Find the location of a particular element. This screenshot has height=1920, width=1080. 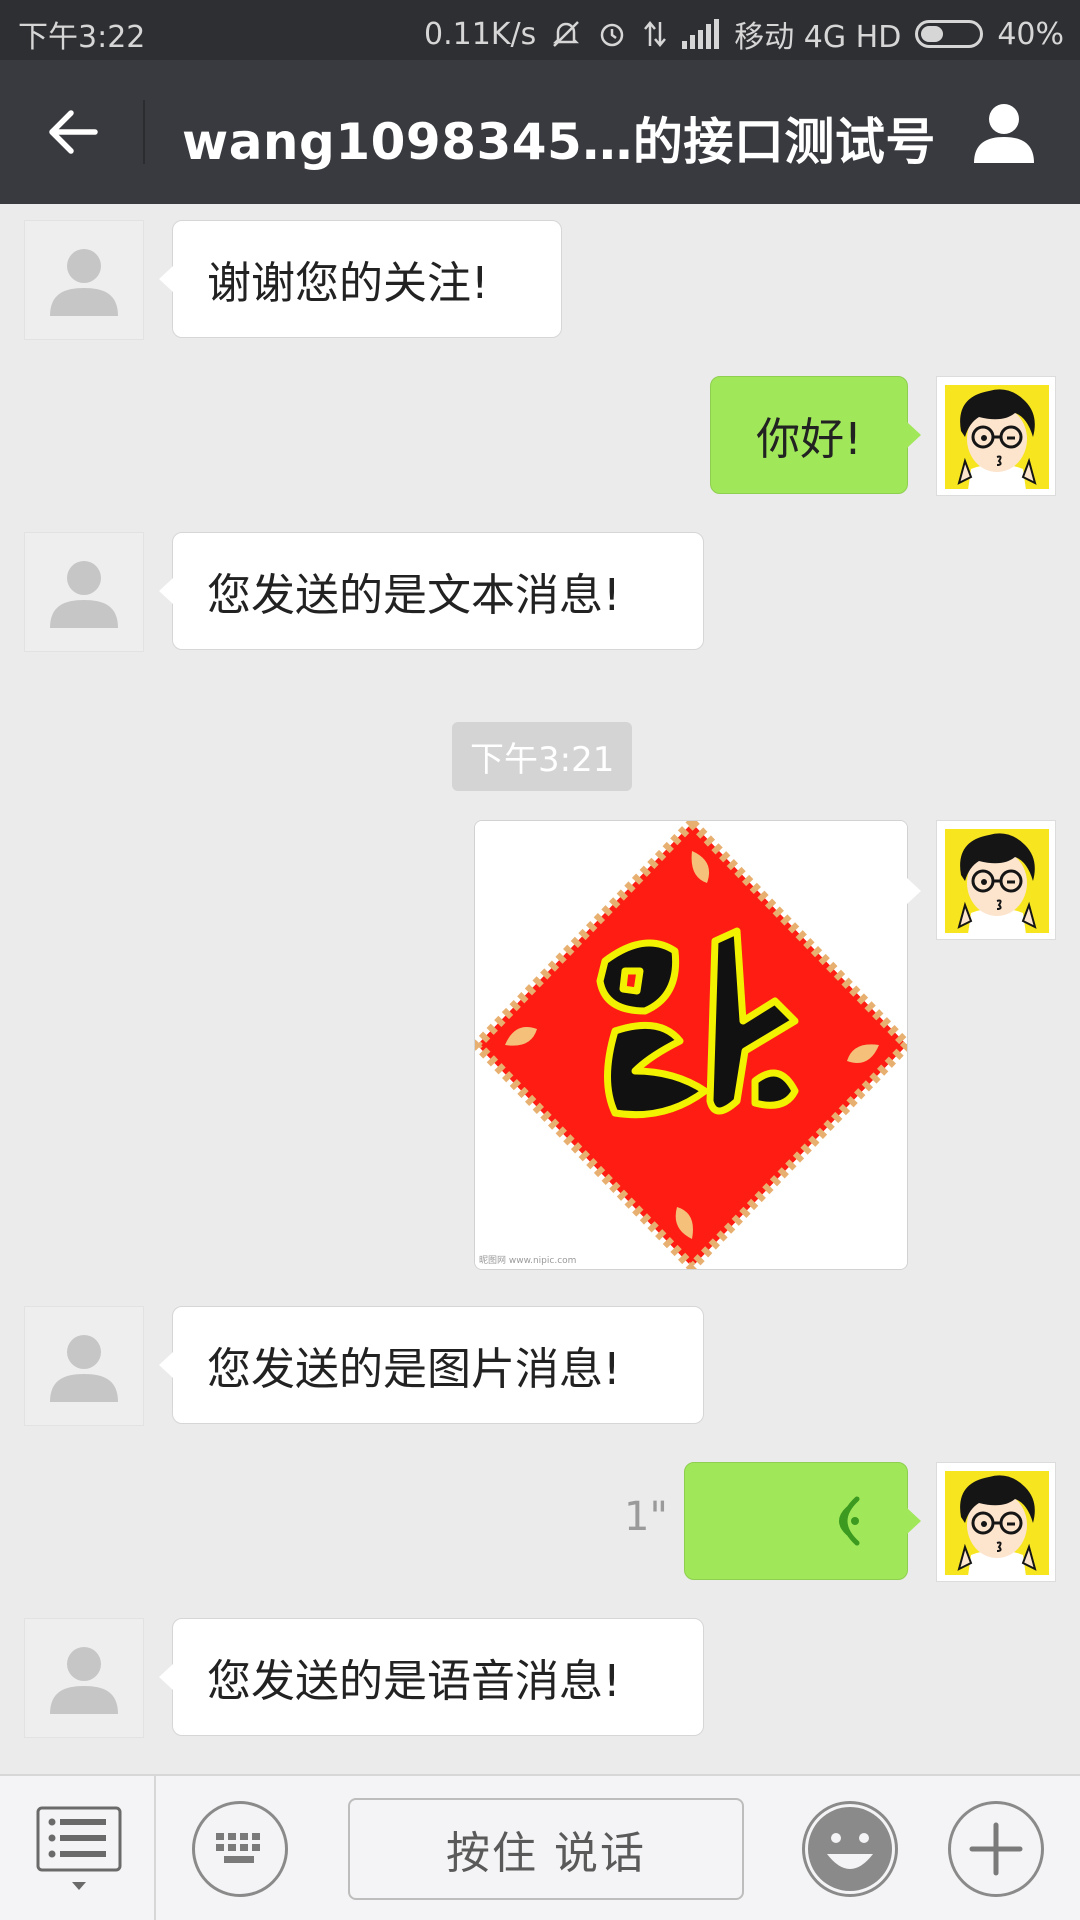

battery-icon is located at coordinates (949, 34).